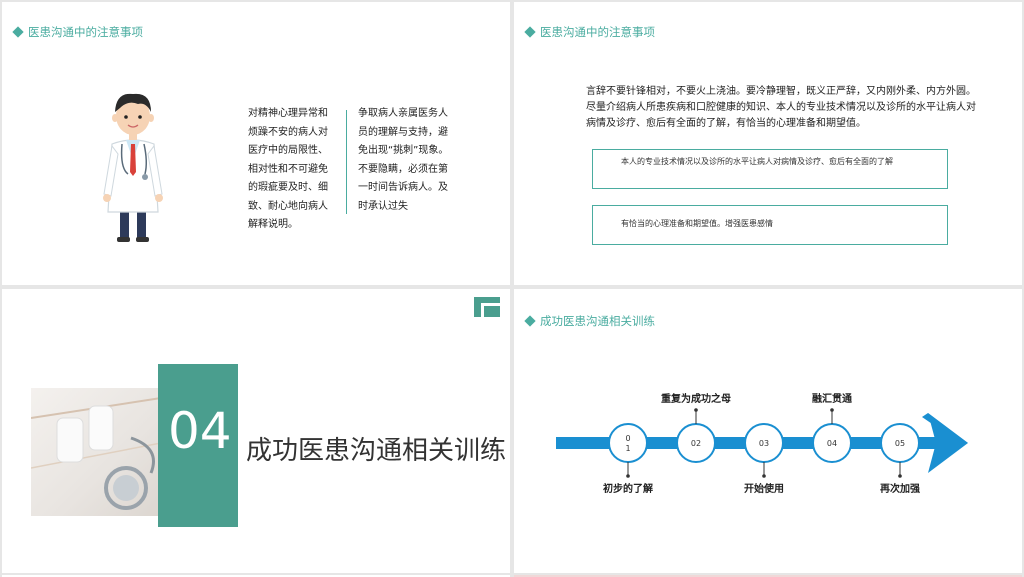 The width and height of the screenshot is (1024, 577). I want to click on step-number-5: 05, so click(900, 443).